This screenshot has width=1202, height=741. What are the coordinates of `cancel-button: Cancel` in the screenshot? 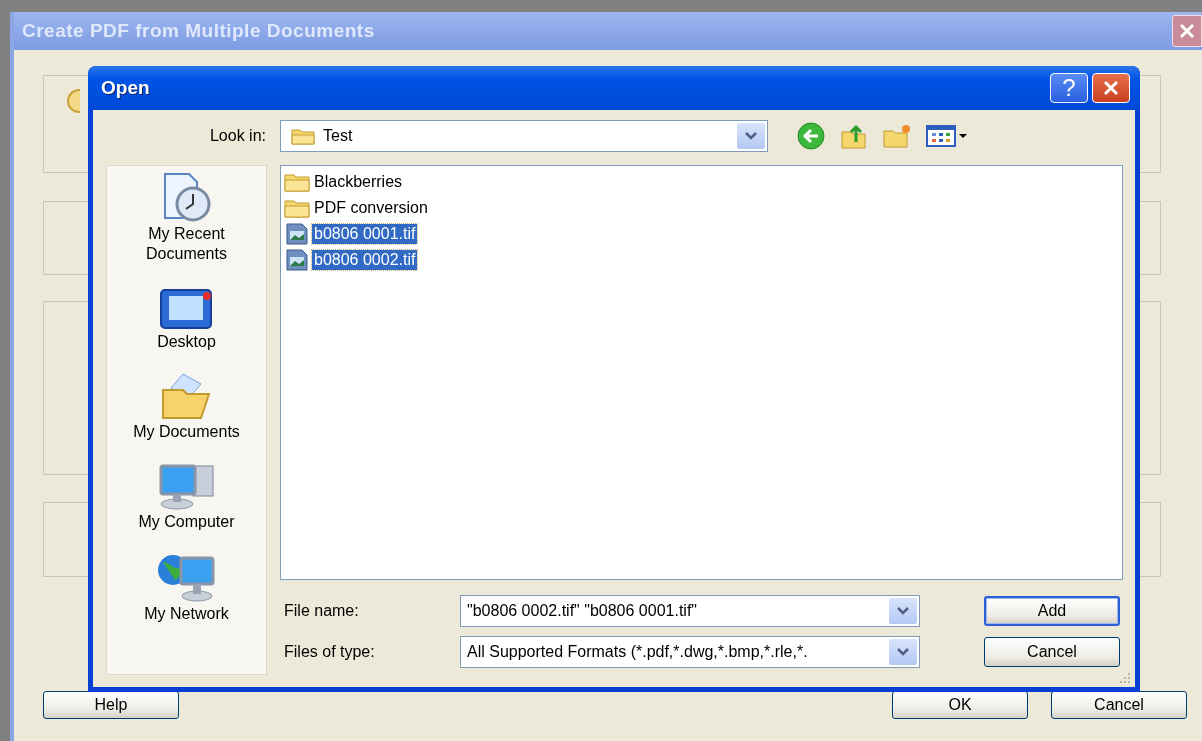 It's located at (1052, 652).